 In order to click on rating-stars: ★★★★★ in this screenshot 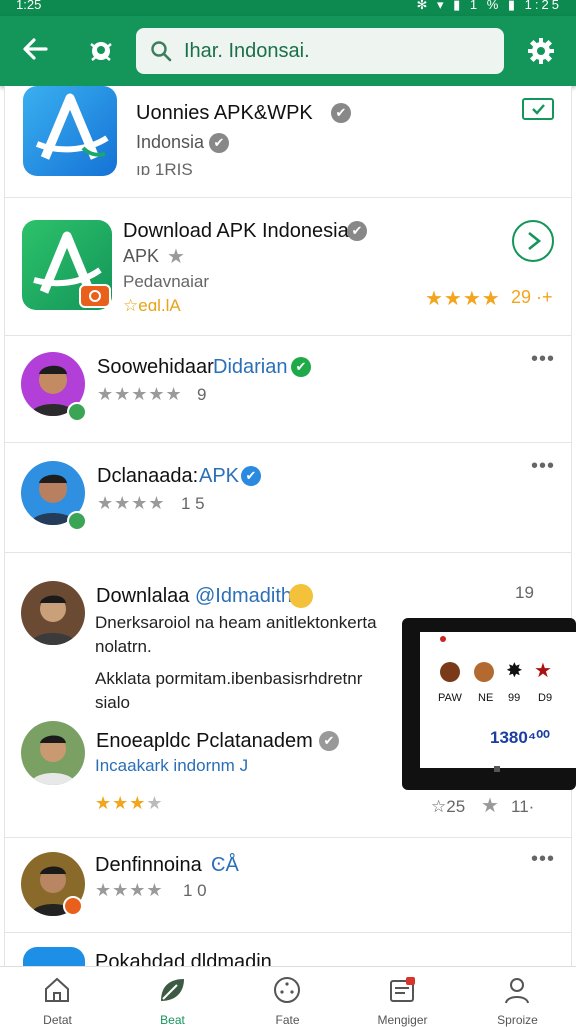, I will do `click(140, 394)`.